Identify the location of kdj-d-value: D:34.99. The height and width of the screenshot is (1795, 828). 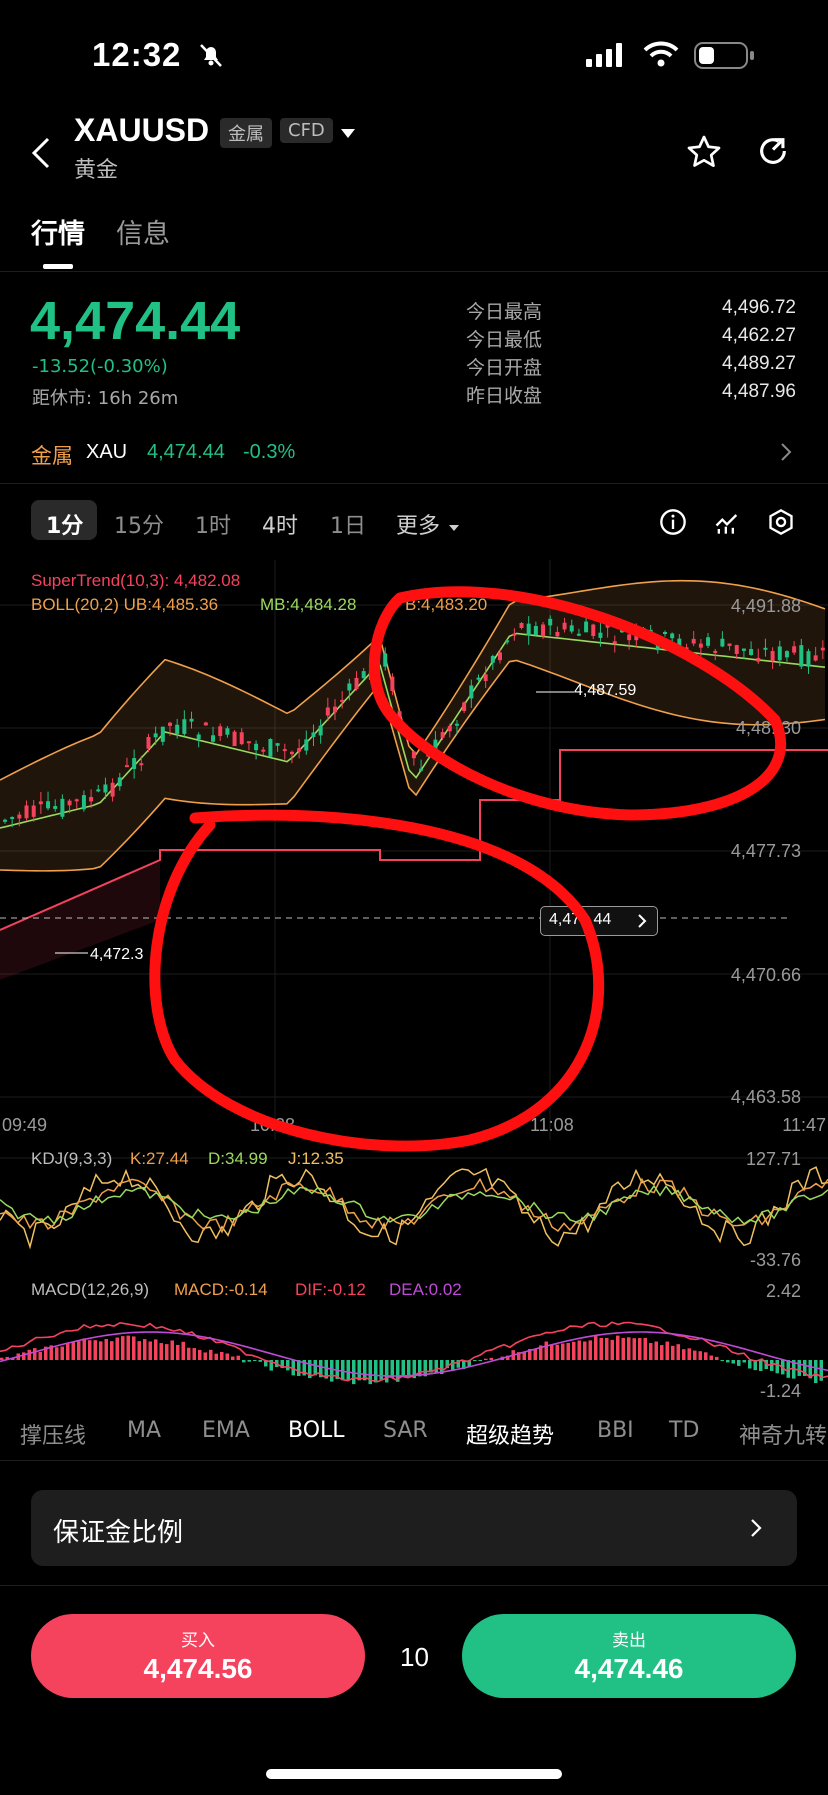
(238, 1158).